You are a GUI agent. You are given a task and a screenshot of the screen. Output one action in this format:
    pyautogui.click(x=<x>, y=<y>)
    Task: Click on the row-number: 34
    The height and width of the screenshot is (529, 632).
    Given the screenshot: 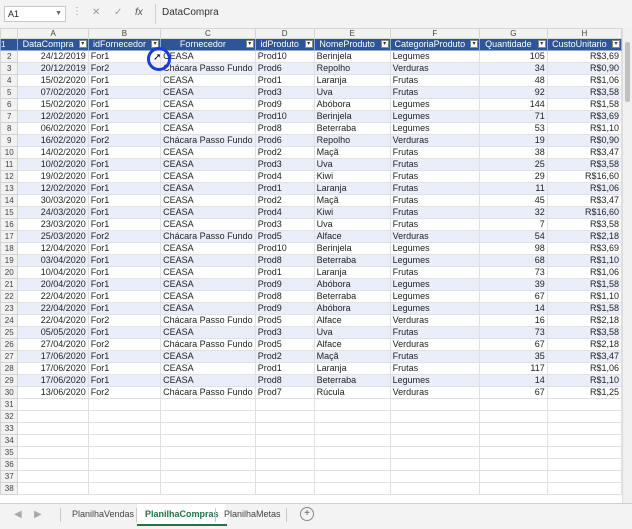 What is the action you would take?
    pyautogui.click(x=9, y=440)
    